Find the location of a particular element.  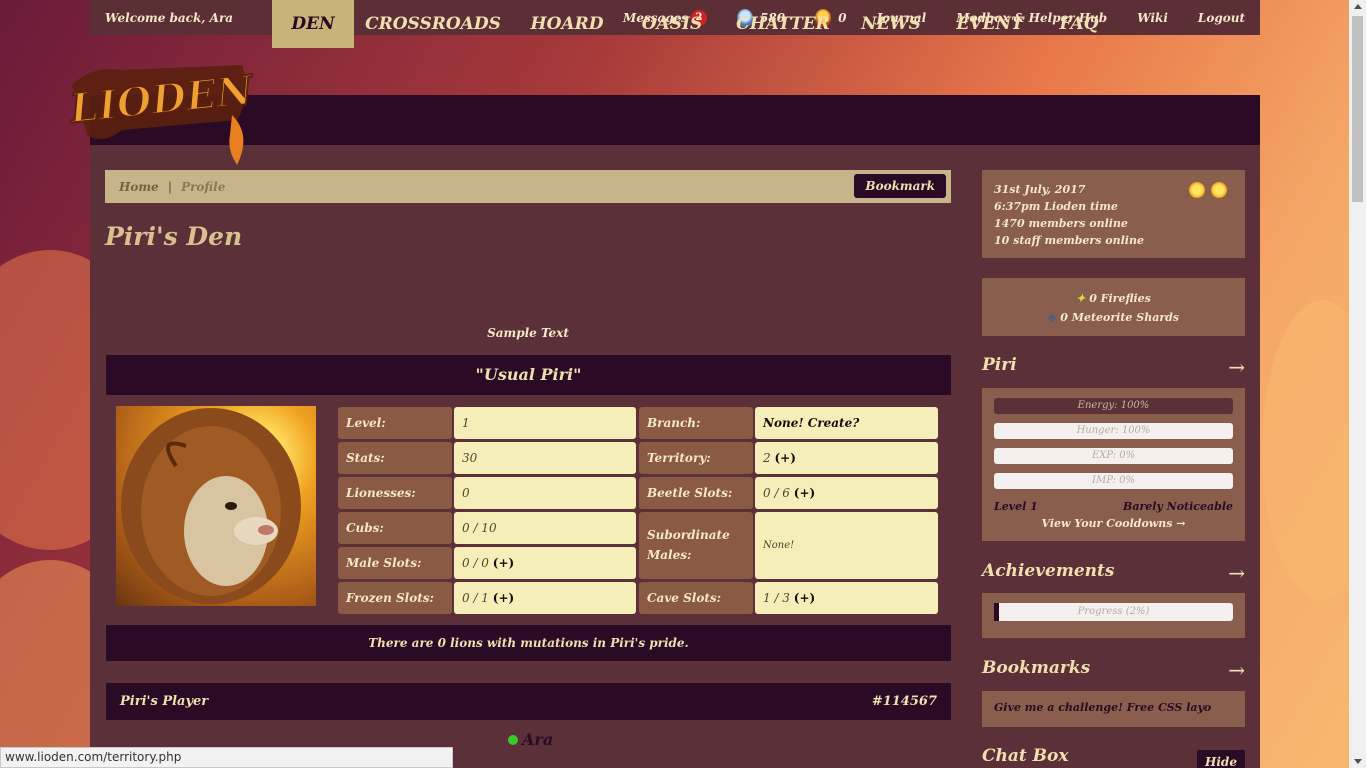

stat-label-beetle-slots: Beetle Slots: is located at coordinates (696, 493).